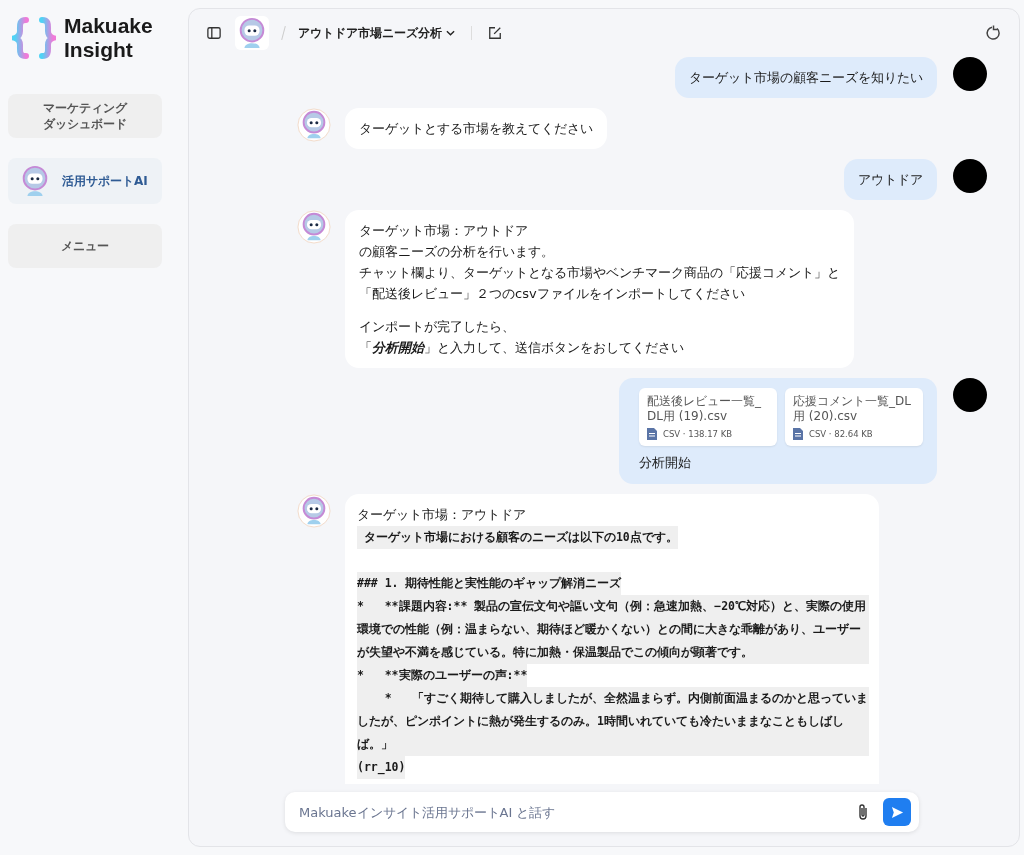  What do you see at coordinates (437, 327) in the screenshot?
I see `assistant-message: インポートが完了したら、` at bounding box center [437, 327].